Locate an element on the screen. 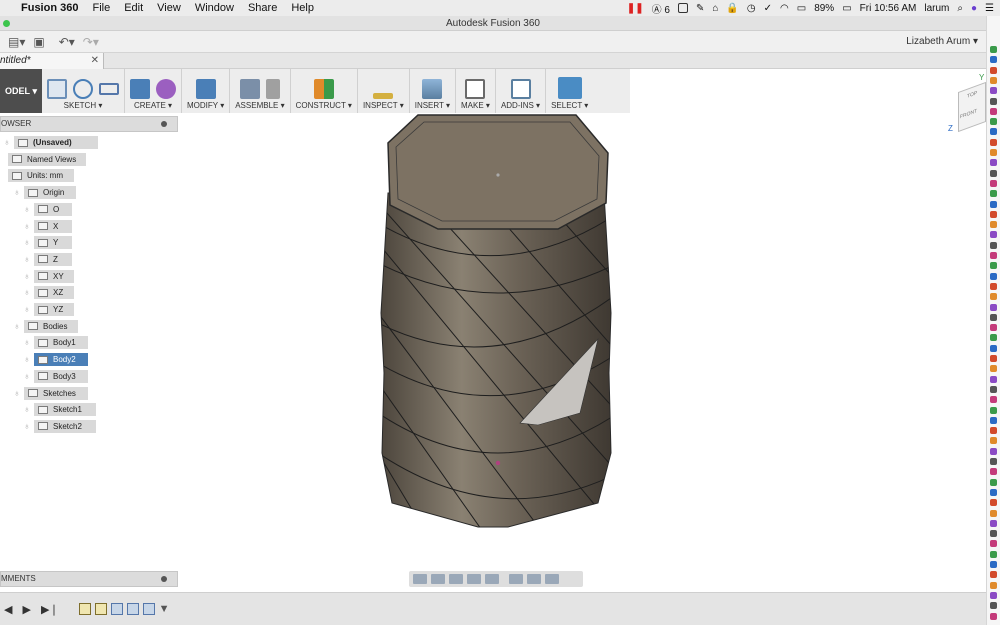 The height and width of the screenshot is (625, 1000). insert-image-icon is located at coordinates (432, 89).